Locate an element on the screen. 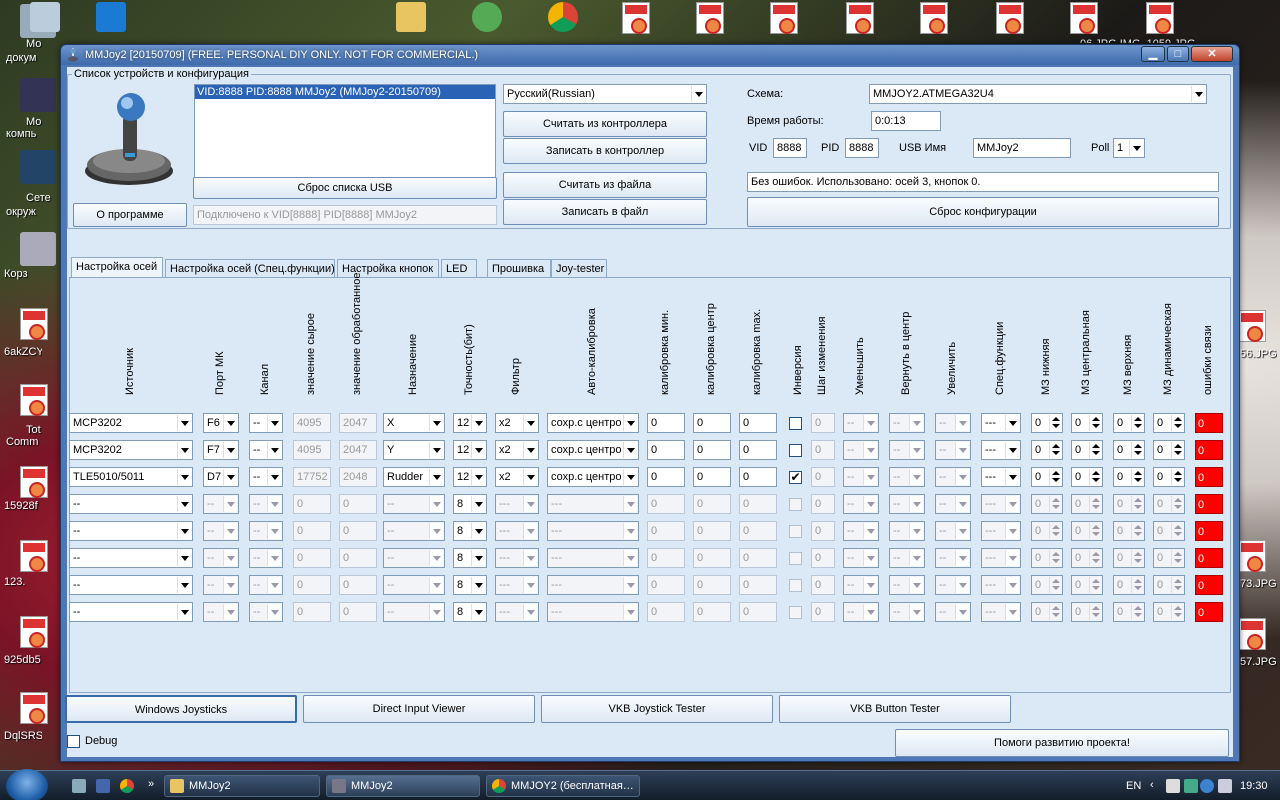 The width and height of the screenshot is (1280, 800). donate-button: Помоги развитию проекта! is located at coordinates (1062, 743).